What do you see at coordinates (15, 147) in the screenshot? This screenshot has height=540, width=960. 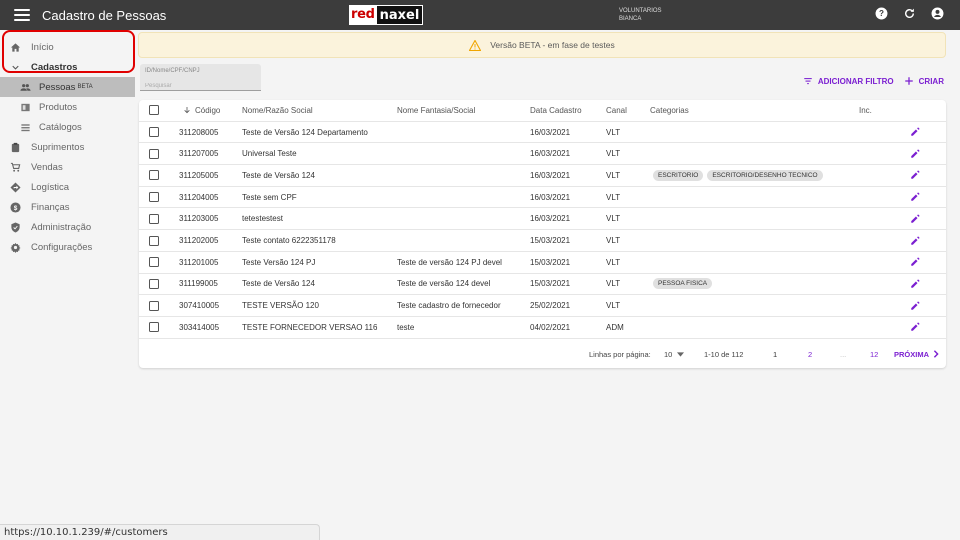 I see `clipboard-icon` at bounding box center [15, 147].